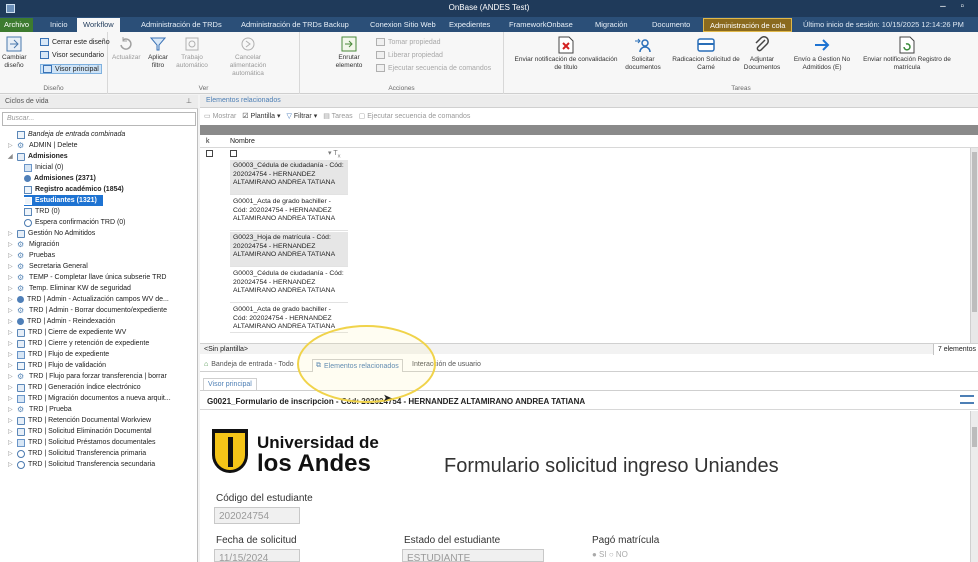  I want to click on tab-visor-principal: Visor principal, so click(230, 384).